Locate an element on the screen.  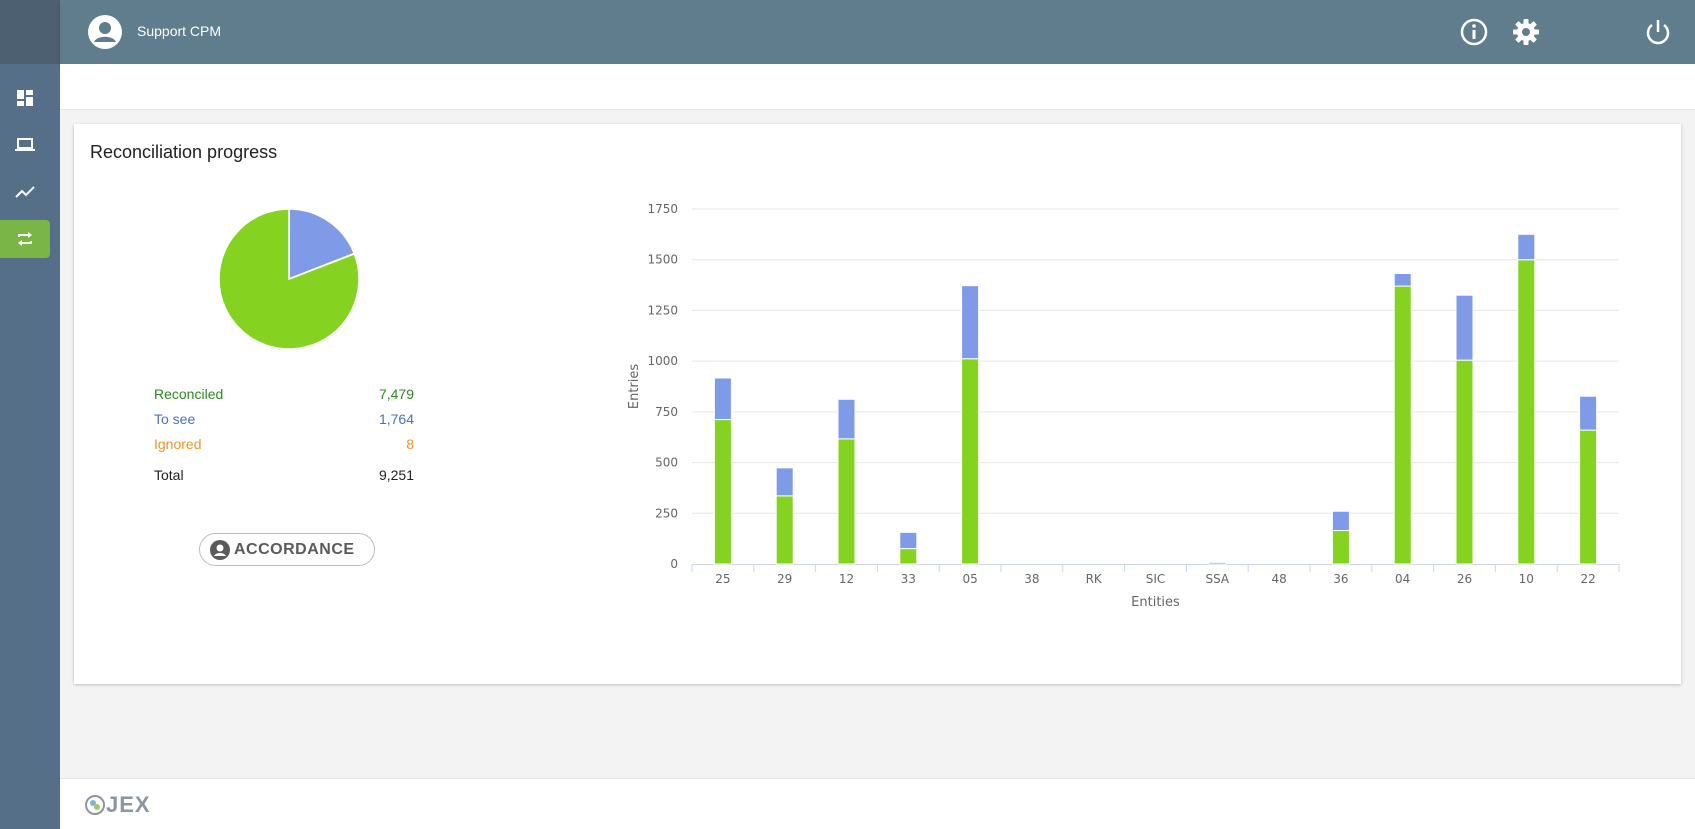
x-axis-title: Entities is located at coordinates (1155, 602).